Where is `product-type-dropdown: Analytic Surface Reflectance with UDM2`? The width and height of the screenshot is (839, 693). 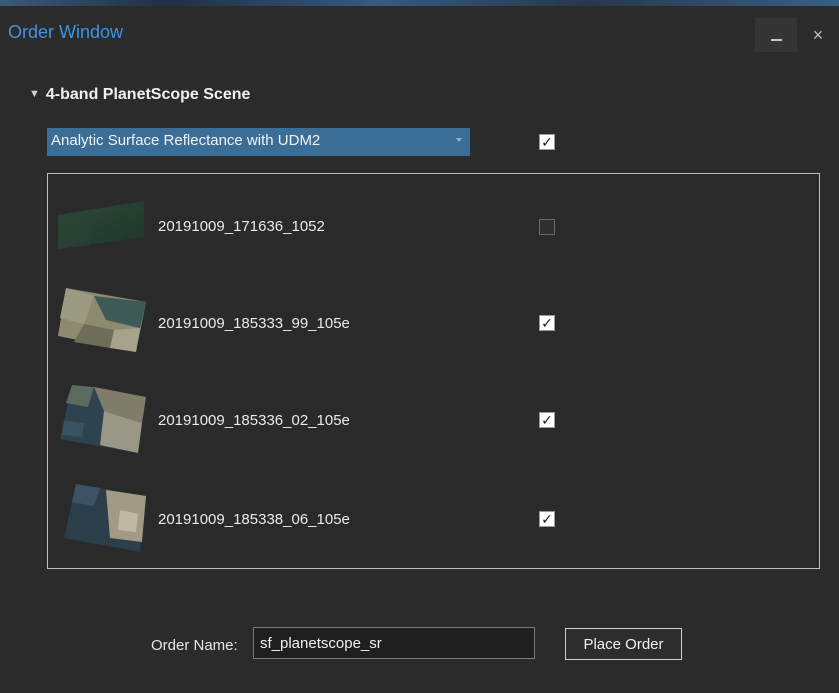 product-type-dropdown: Analytic Surface Reflectance with UDM2 is located at coordinates (258, 142).